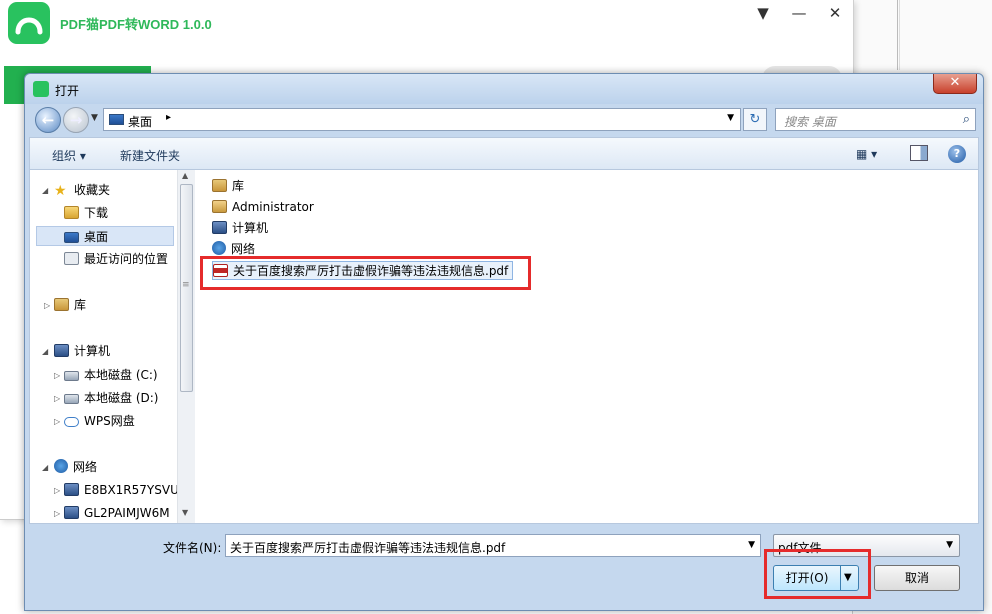 This screenshot has height=614, width=992. I want to click on nav-item-drive-c: 本地磁盘 (C:), so click(111, 375).